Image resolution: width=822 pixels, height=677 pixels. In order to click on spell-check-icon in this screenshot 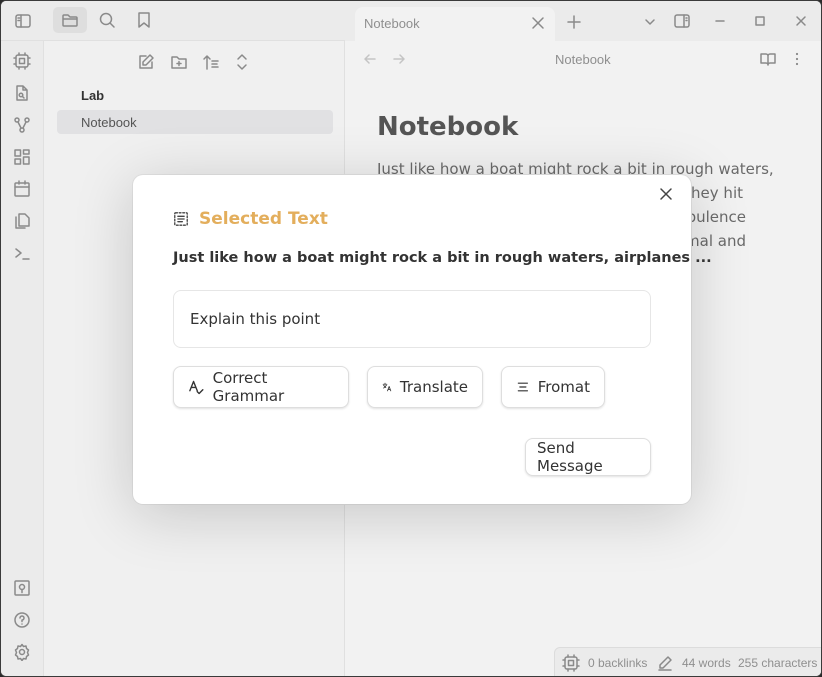, I will do `click(196, 387)`.